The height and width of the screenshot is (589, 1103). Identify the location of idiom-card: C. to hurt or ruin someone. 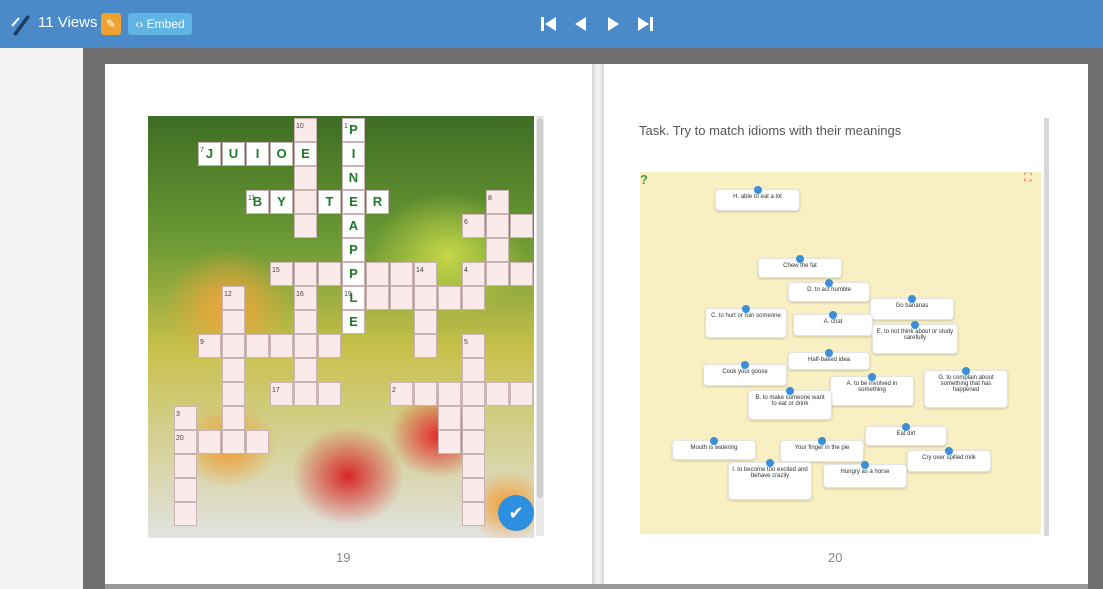
(746, 321).